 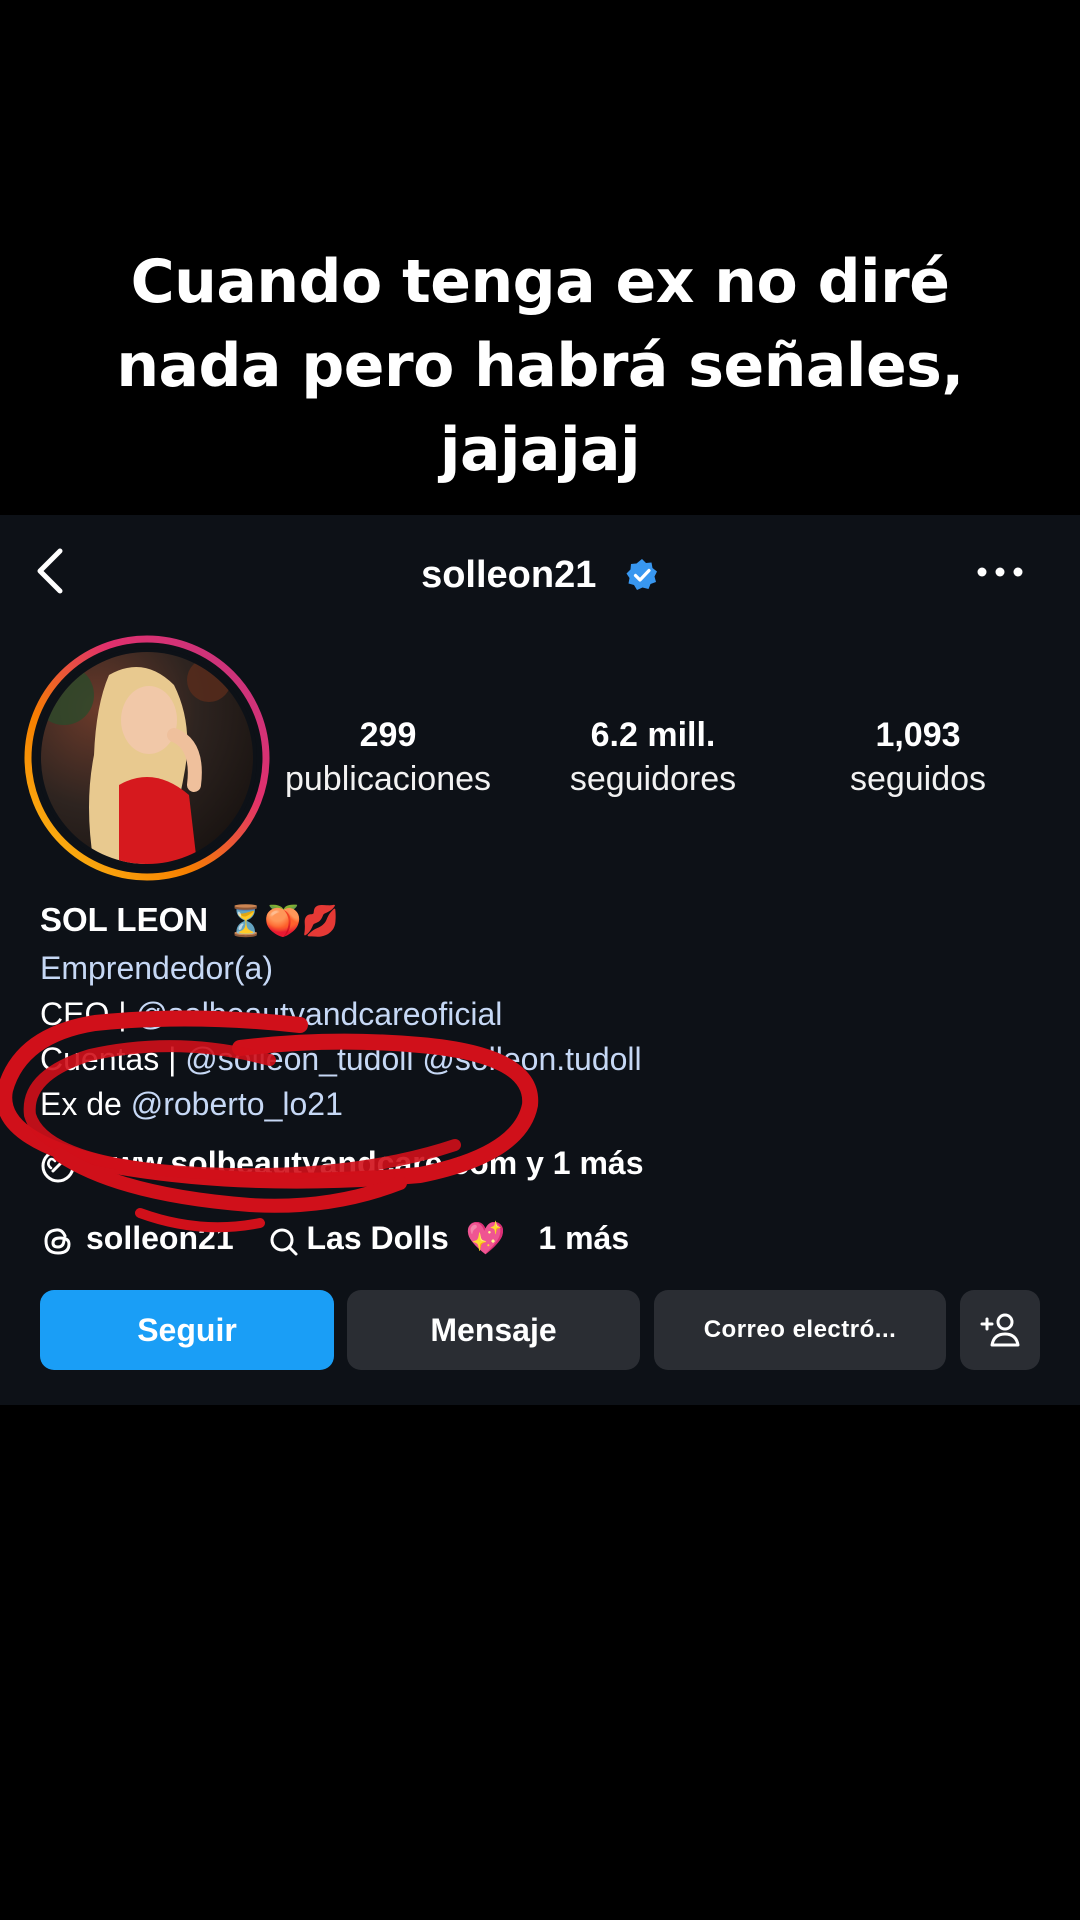 I want to click on following-count: 1,093, so click(x=918, y=735).